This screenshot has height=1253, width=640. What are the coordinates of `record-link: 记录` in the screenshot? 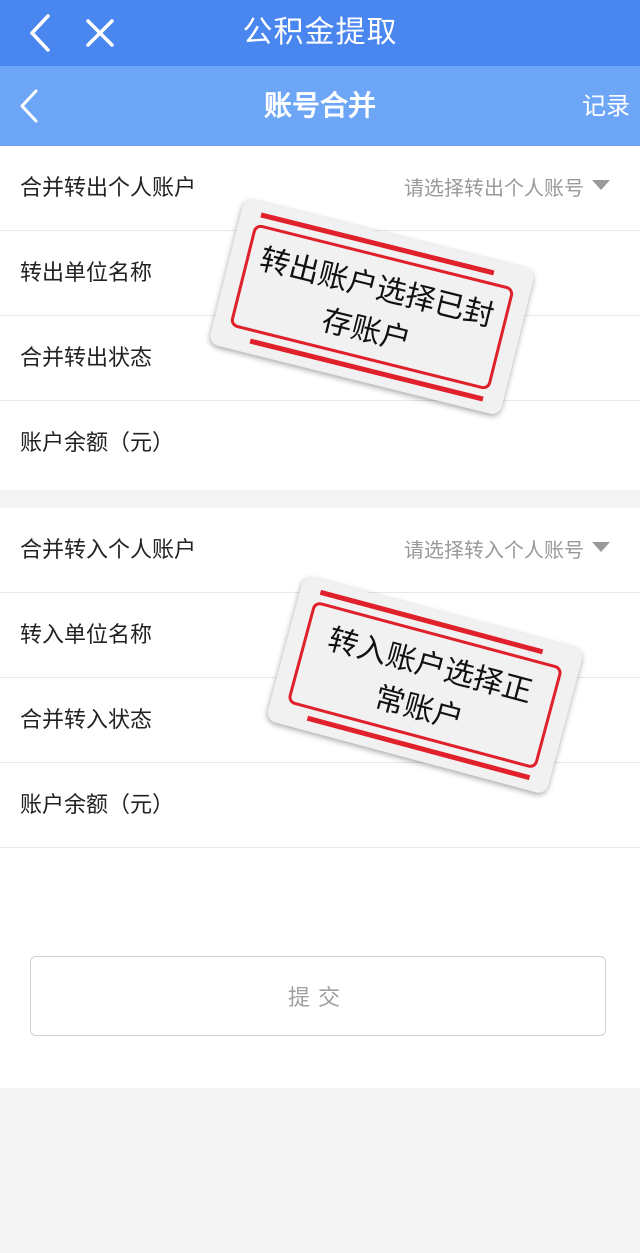 It's located at (606, 106).